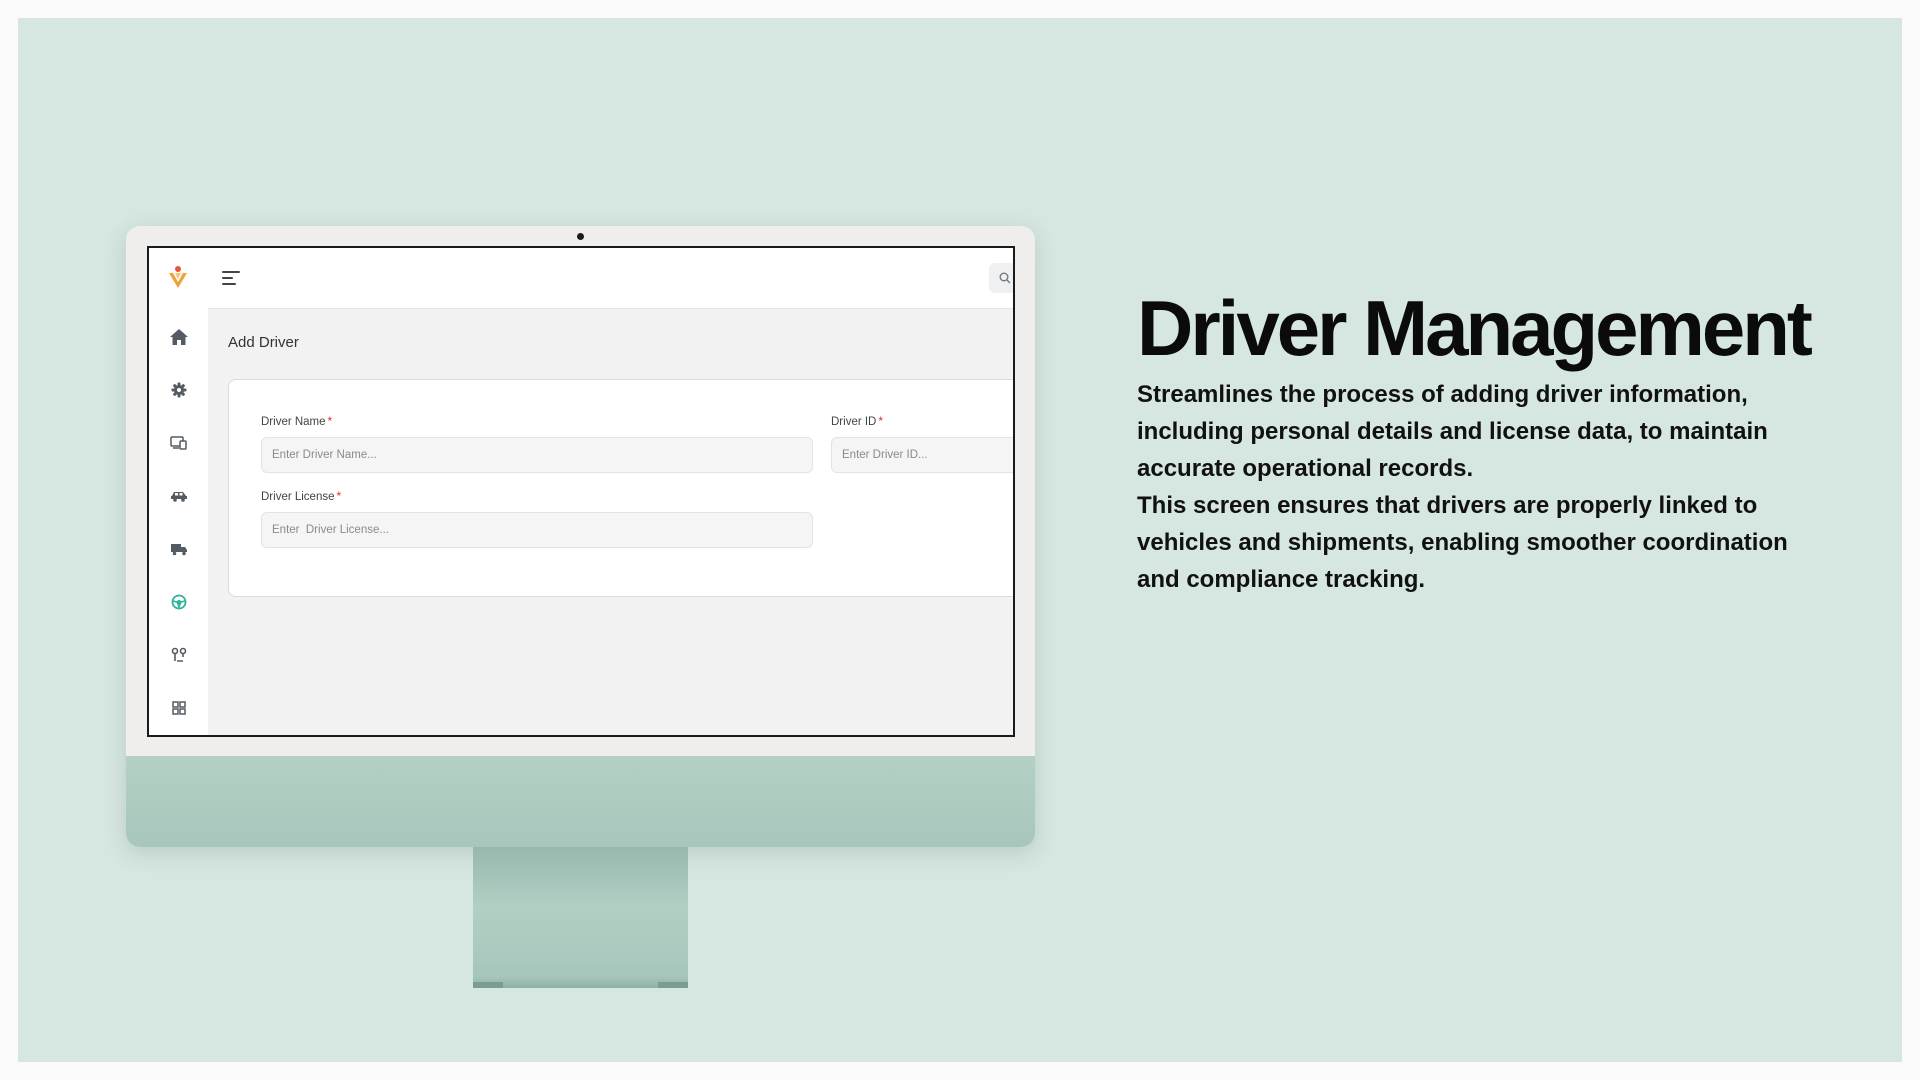 This screenshot has width=1920, height=1080. What do you see at coordinates (580, 236) in the screenshot?
I see `camera-dot` at bounding box center [580, 236].